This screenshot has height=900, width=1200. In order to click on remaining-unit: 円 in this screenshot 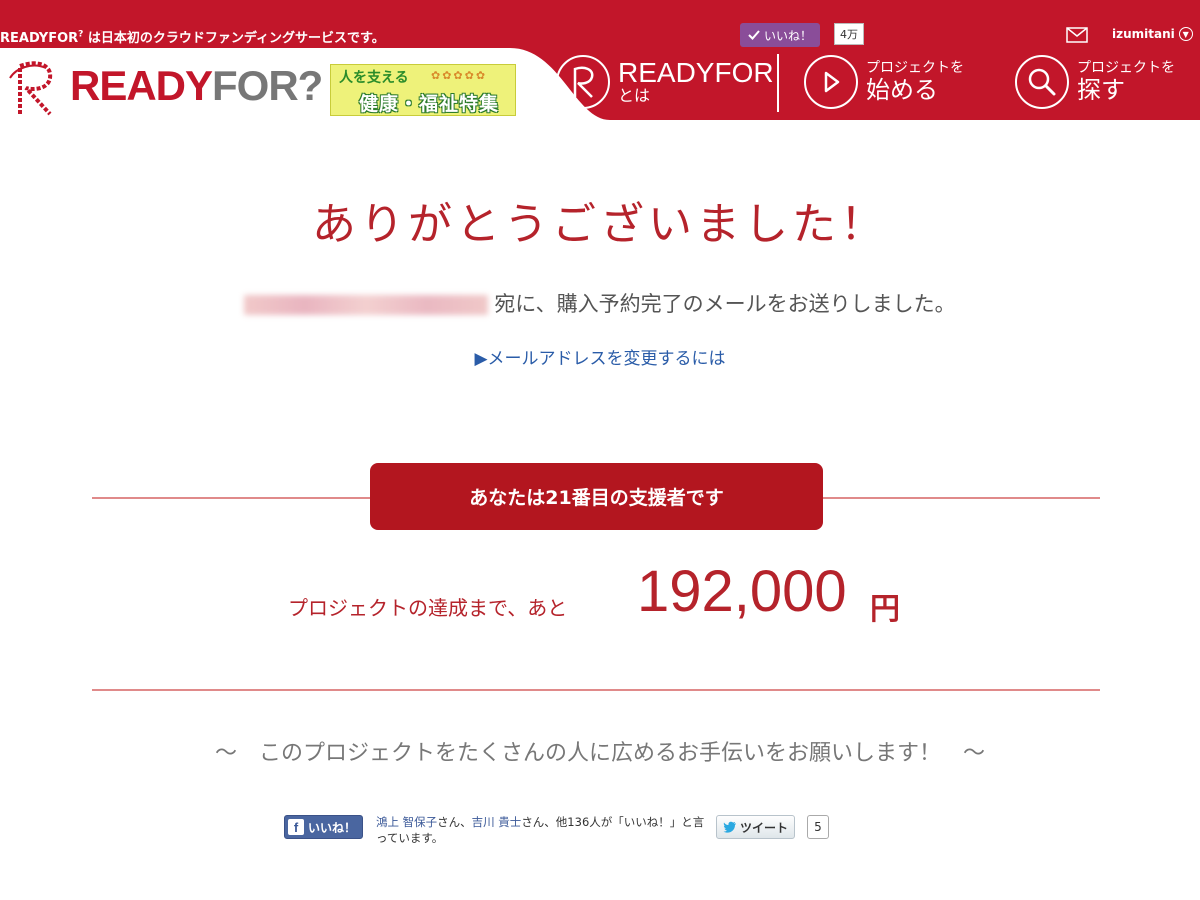, I will do `click(885, 609)`.